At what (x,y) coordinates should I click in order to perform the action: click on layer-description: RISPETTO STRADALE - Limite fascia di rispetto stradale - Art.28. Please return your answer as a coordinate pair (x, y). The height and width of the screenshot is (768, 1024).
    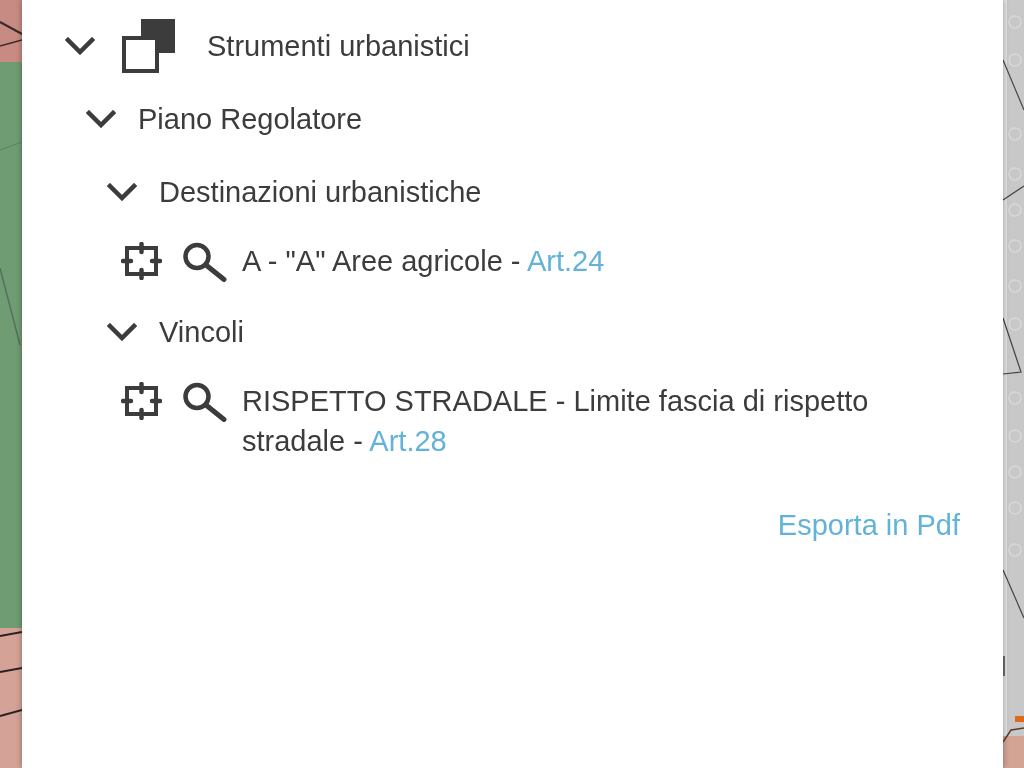
    Looking at the image, I should click on (556, 421).